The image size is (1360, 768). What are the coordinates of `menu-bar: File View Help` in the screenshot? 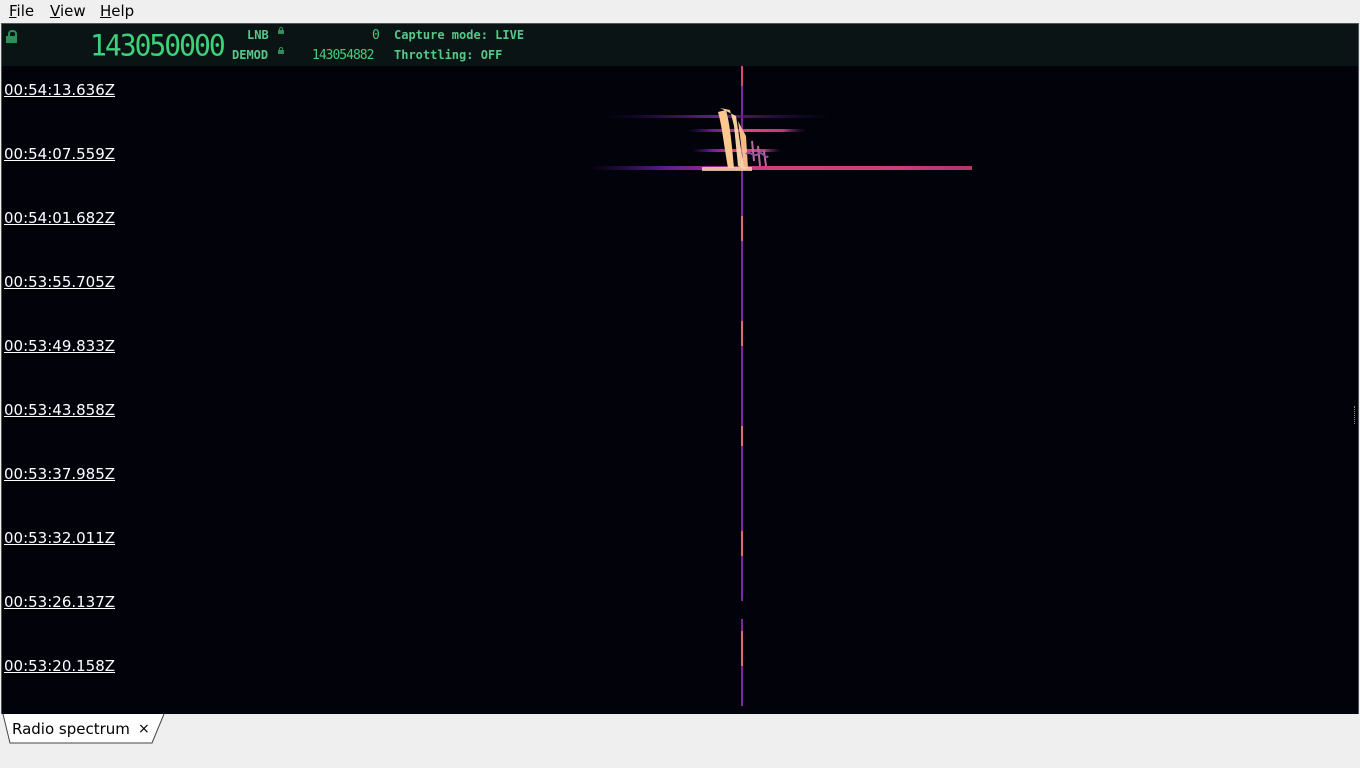 It's located at (680, 11).